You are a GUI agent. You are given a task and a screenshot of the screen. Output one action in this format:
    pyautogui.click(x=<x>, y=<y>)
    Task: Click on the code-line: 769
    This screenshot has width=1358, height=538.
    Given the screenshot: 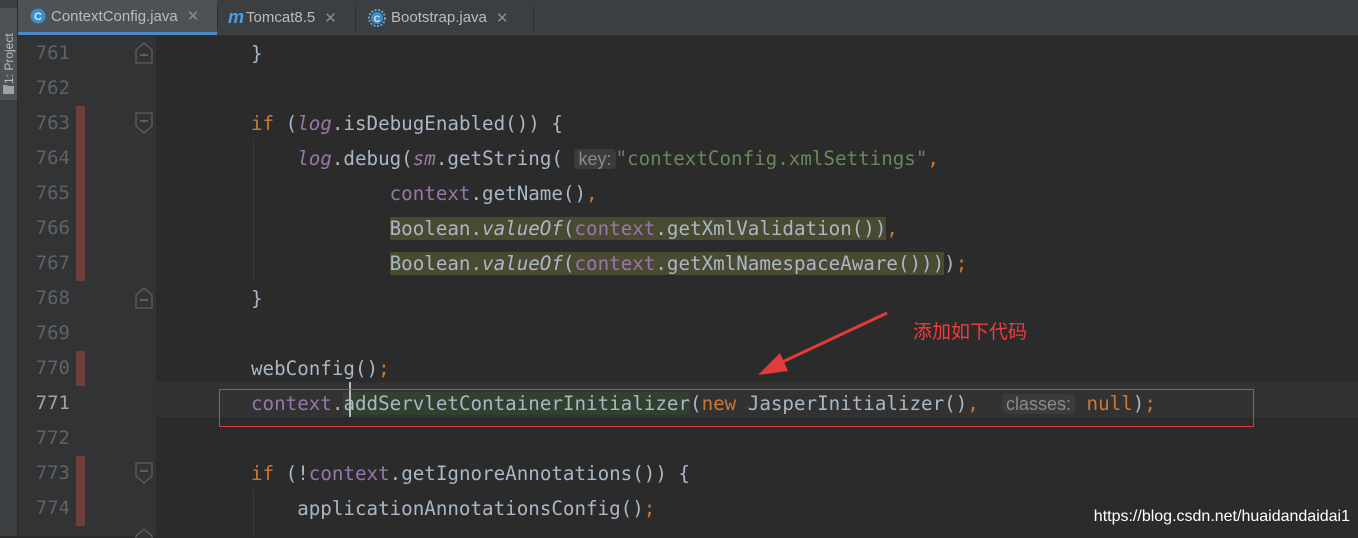 What is the action you would take?
    pyautogui.click(x=679, y=333)
    